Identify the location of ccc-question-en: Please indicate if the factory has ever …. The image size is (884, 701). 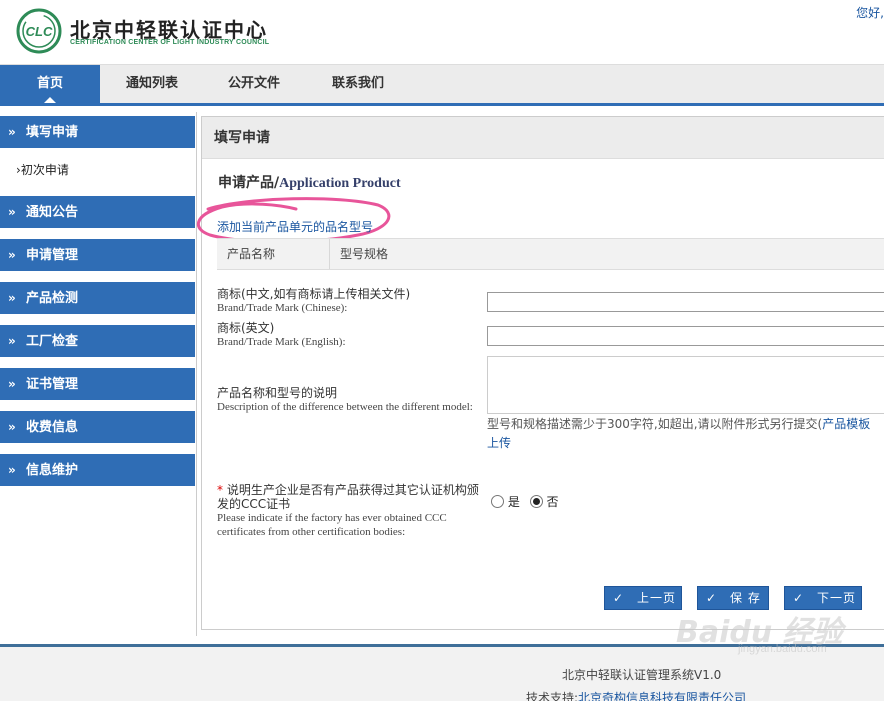
(332, 525).